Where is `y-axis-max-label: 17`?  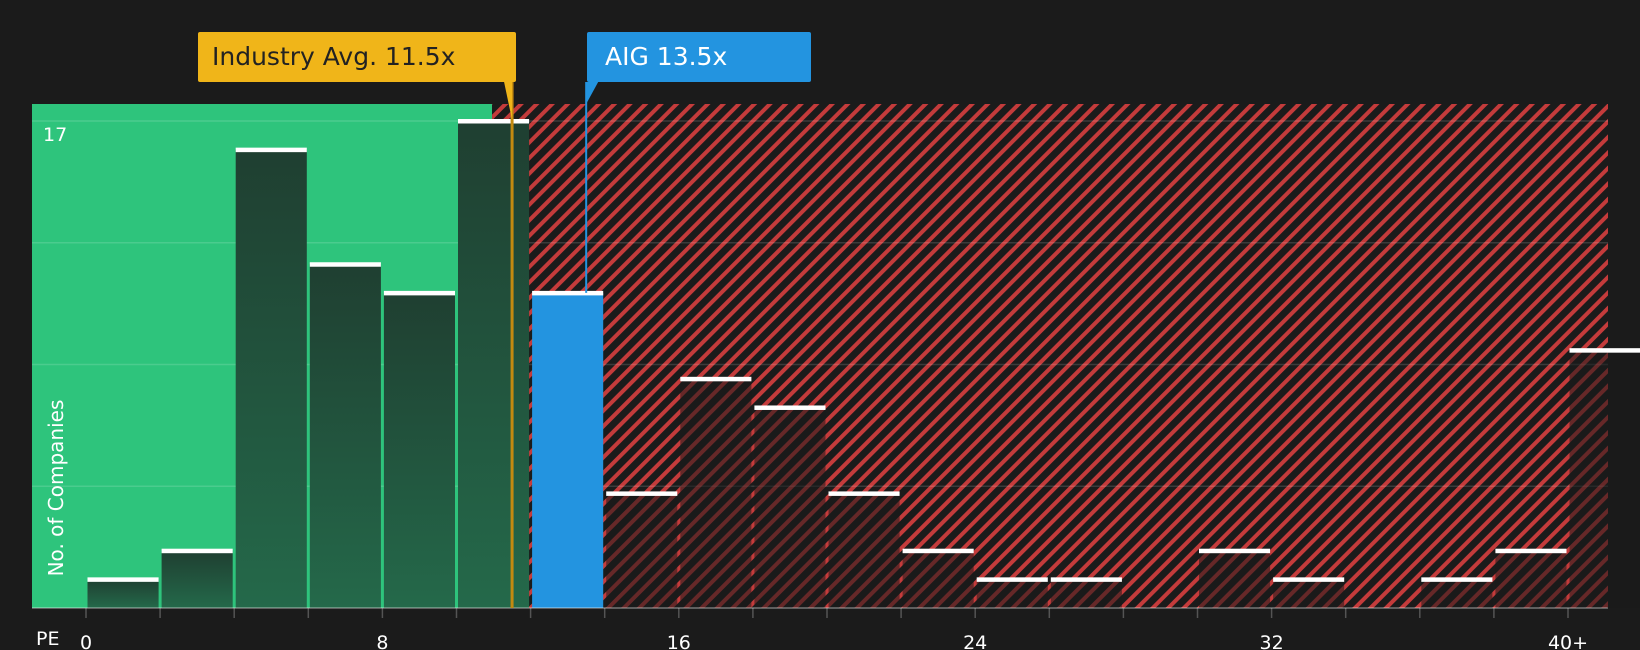
y-axis-max-label: 17 is located at coordinates (55, 135).